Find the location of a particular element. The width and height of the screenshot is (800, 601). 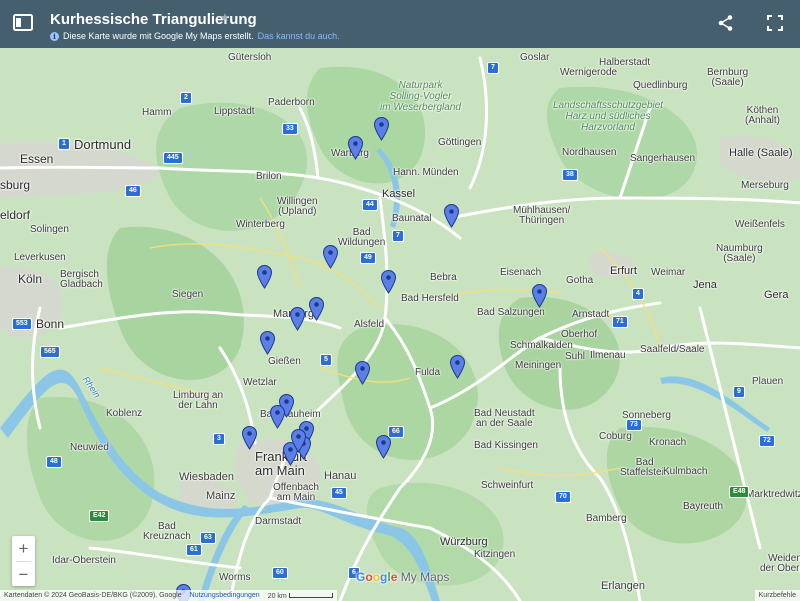

keyboard-shortcuts-button: Kurzbefehle is located at coordinates (777, 595).